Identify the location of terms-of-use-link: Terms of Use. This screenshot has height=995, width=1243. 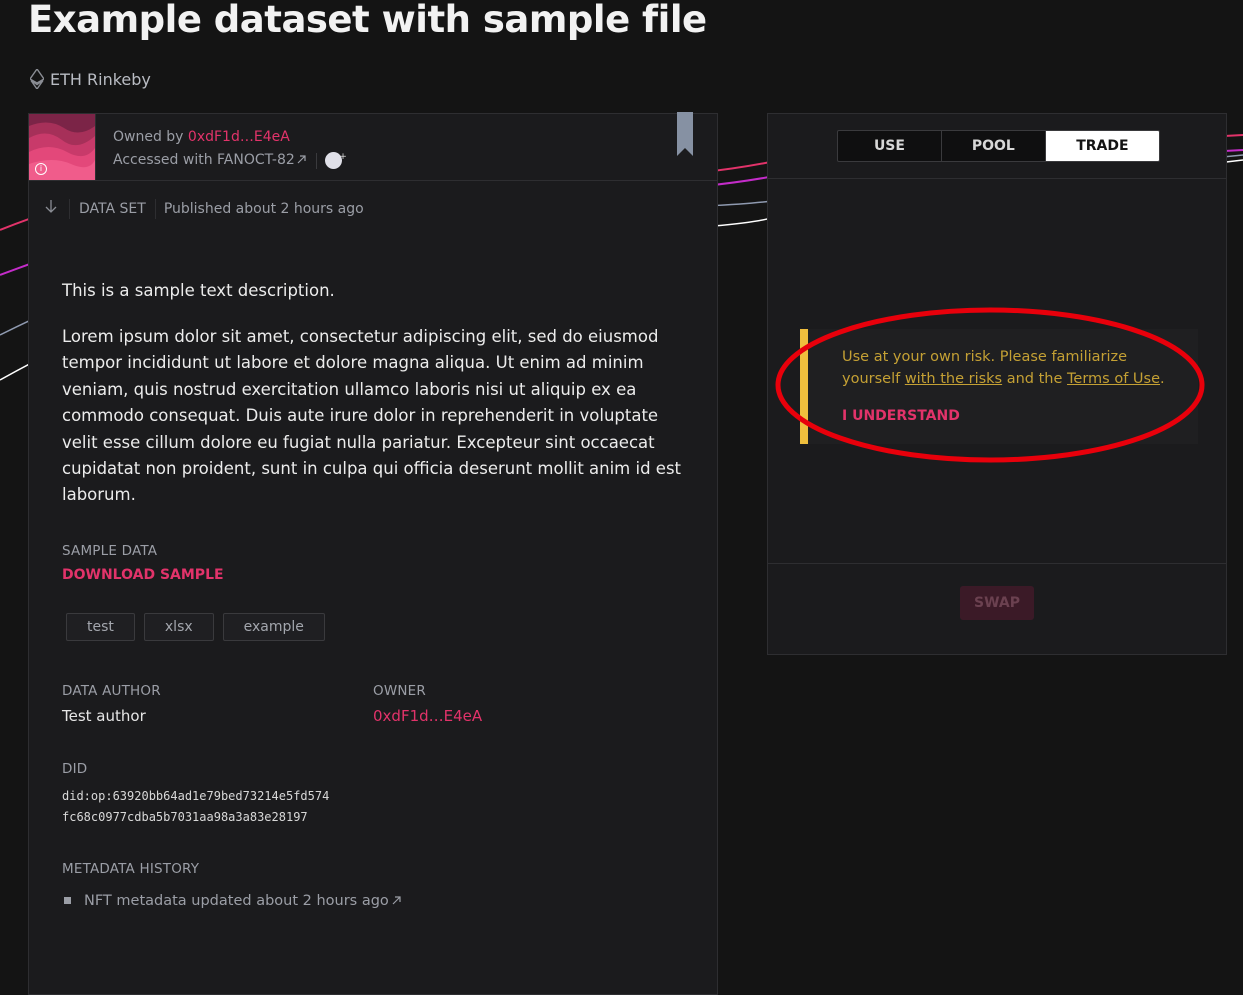
(1113, 379).